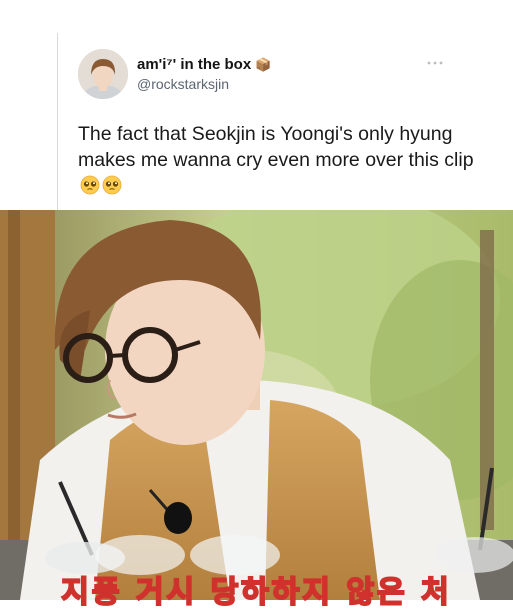  Describe the element at coordinates (57, 121) in the screenshot. I see `thread-line` at that location.